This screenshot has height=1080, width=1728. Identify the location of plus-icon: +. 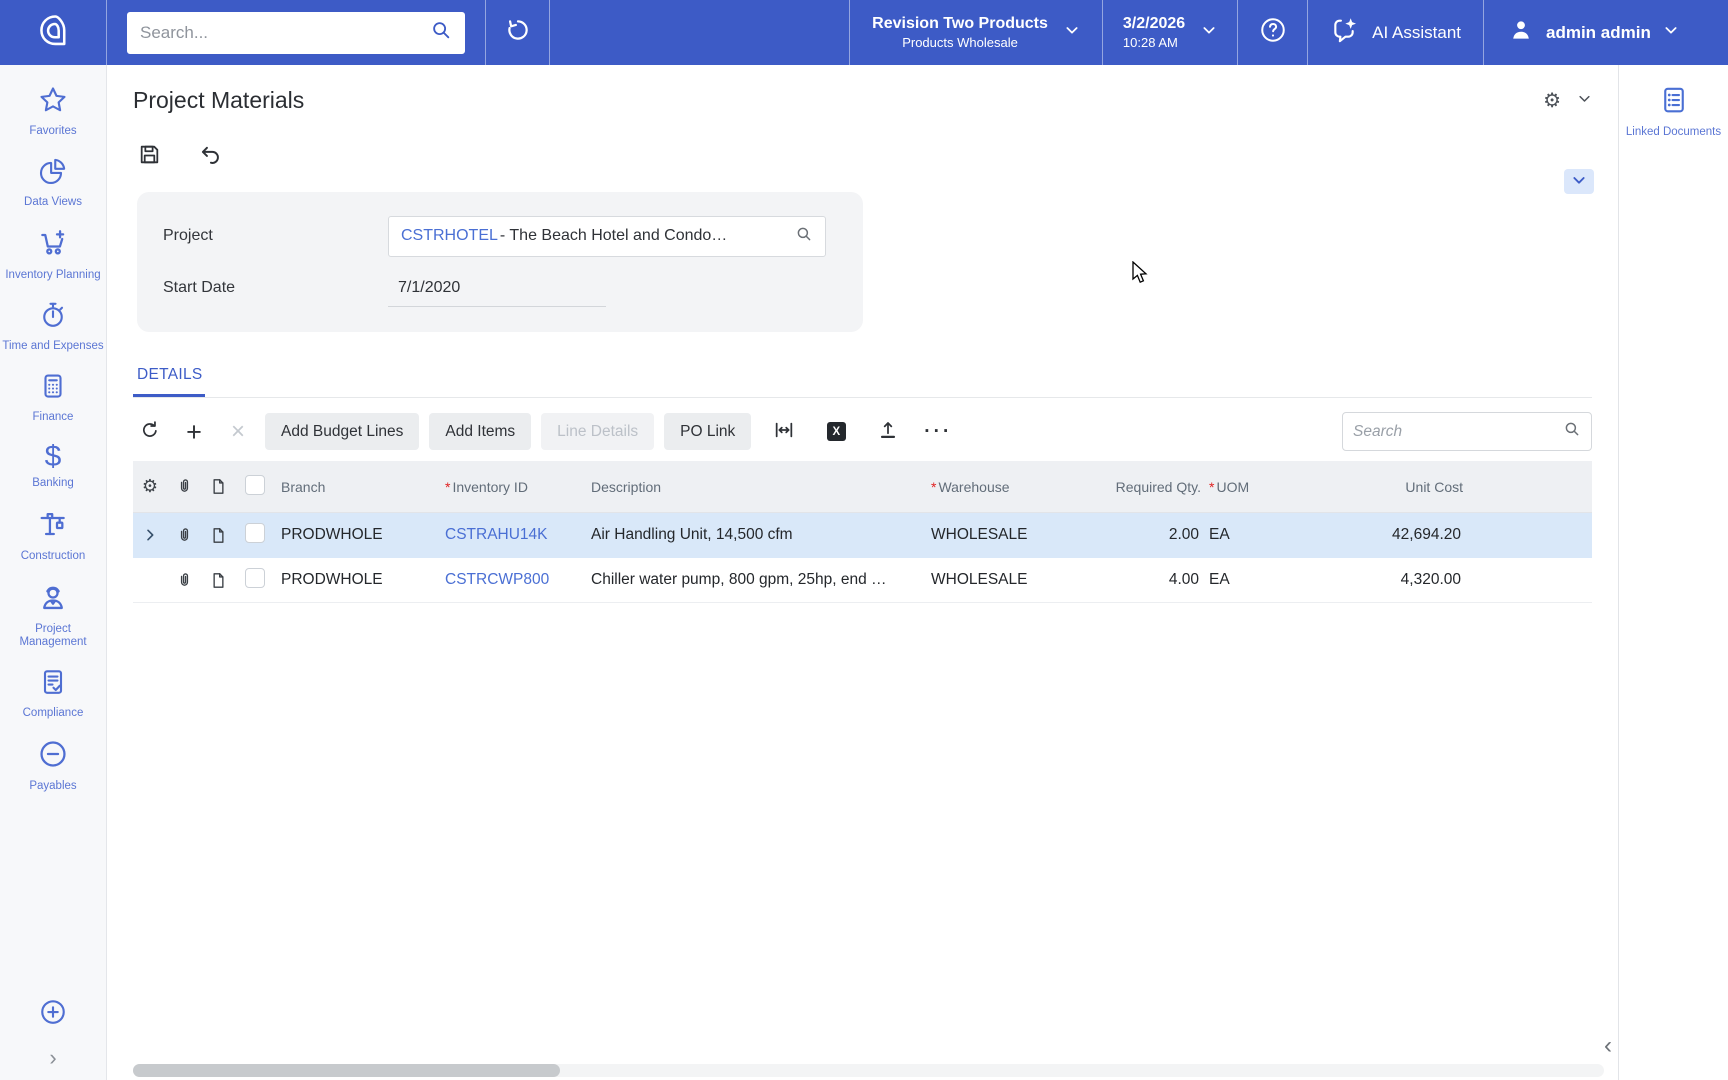
(194, 431).